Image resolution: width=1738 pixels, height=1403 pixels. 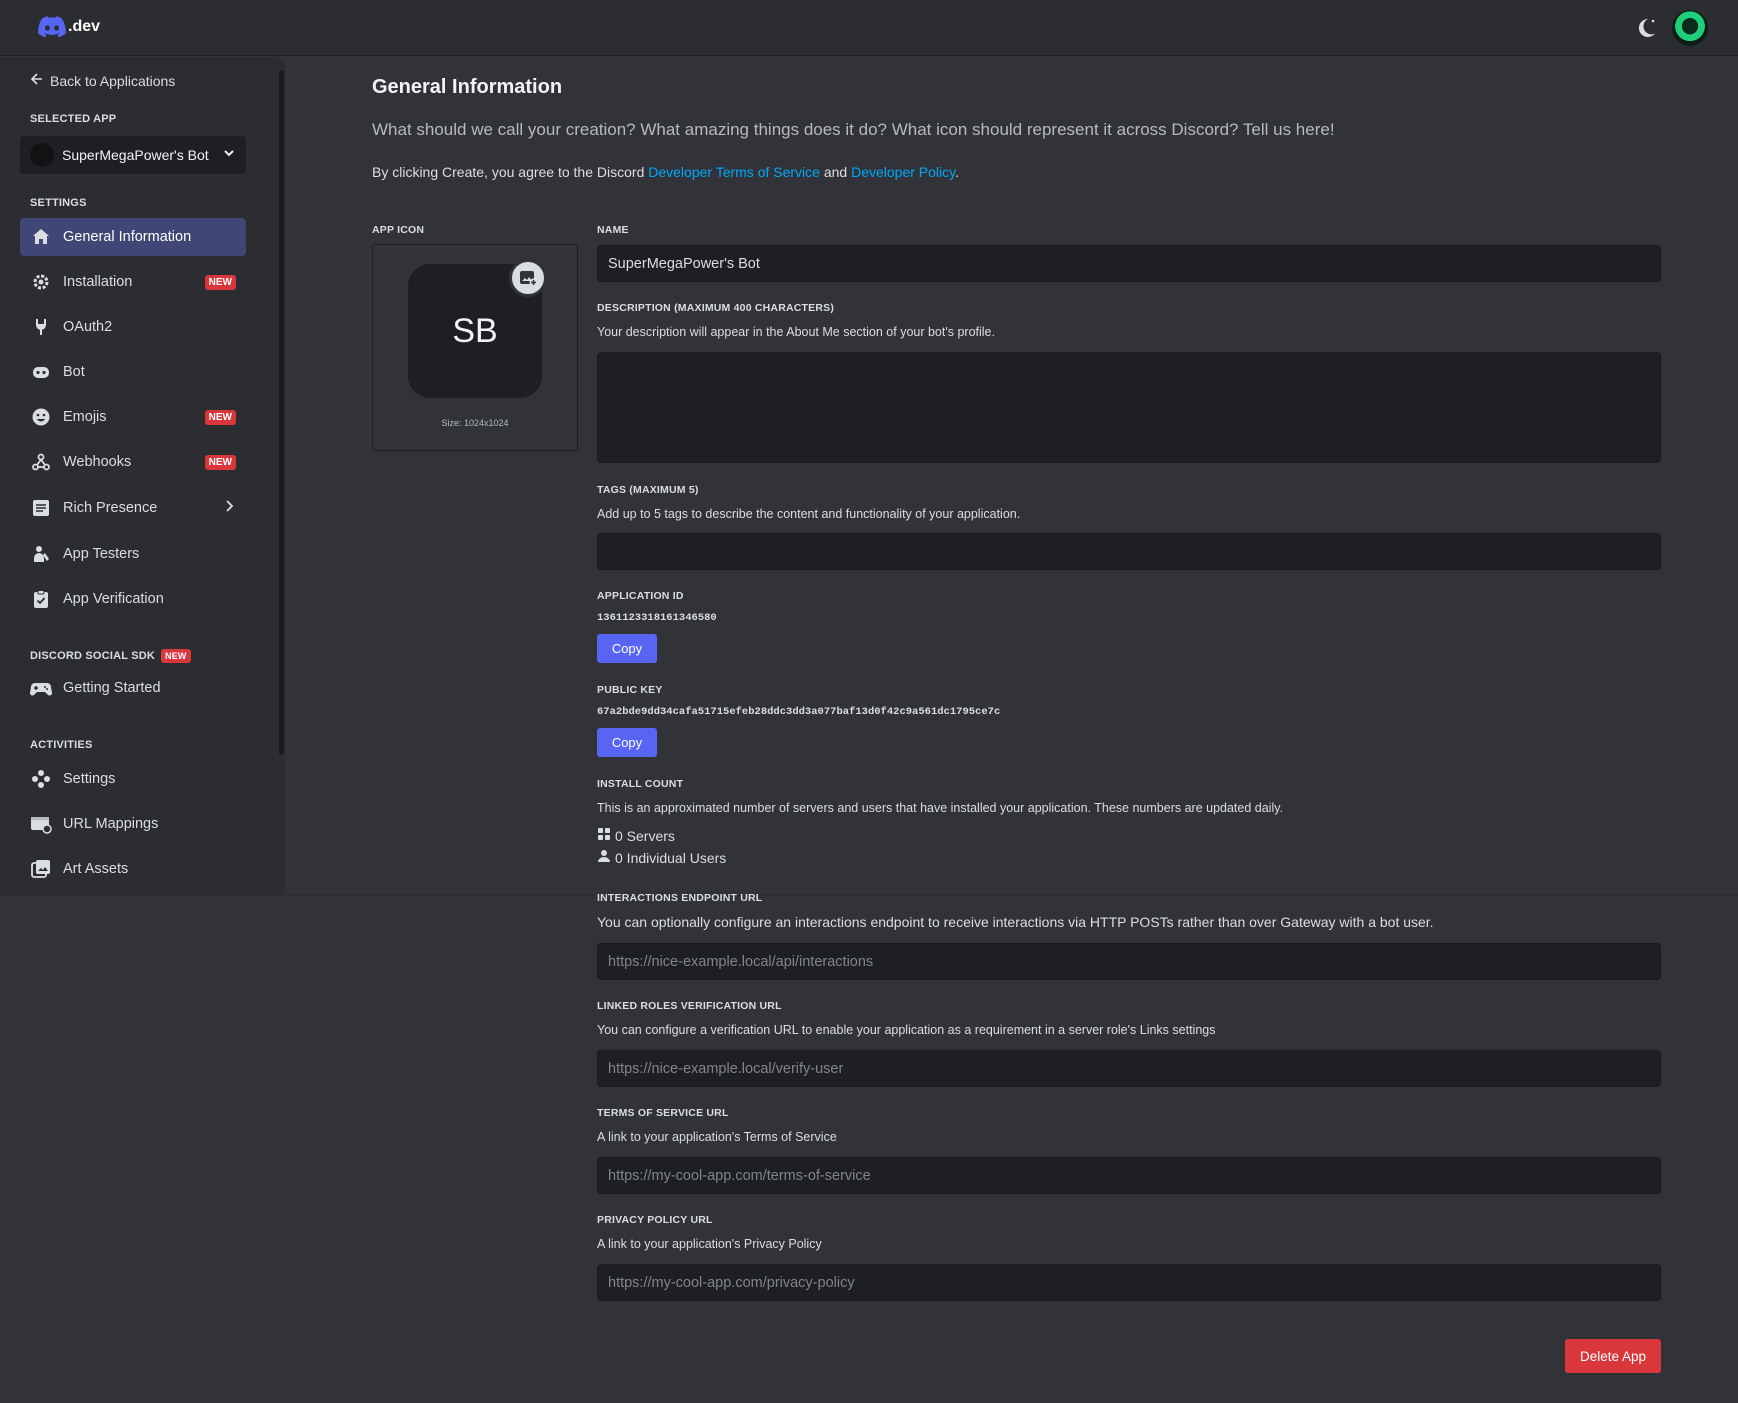 What do you see at coordinates (627, 648) in the screenshot?
I see `copy-application-id-button: Copy` at bounding box center [627, 648].